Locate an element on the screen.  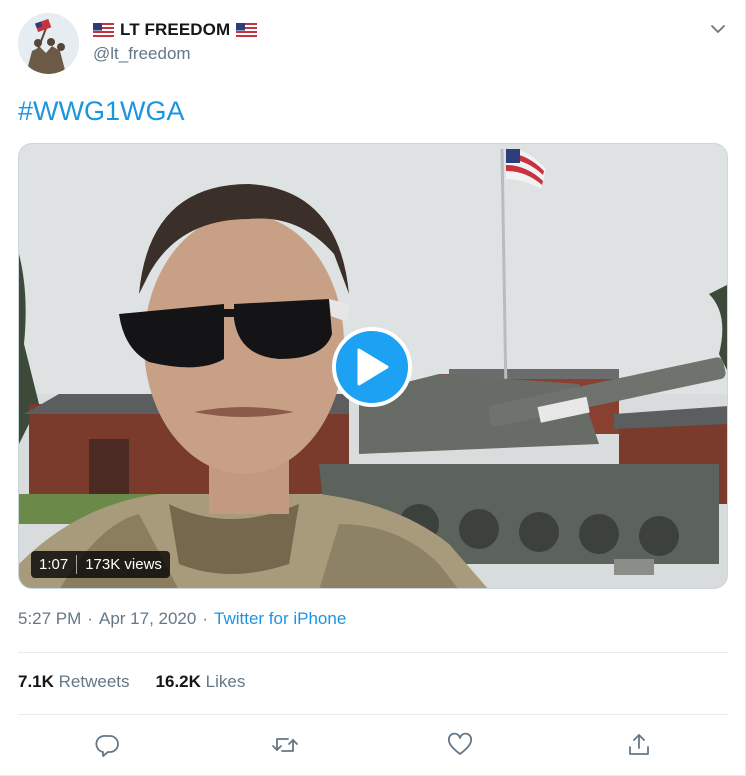
reply-icon is located at coordinates (107, 746).